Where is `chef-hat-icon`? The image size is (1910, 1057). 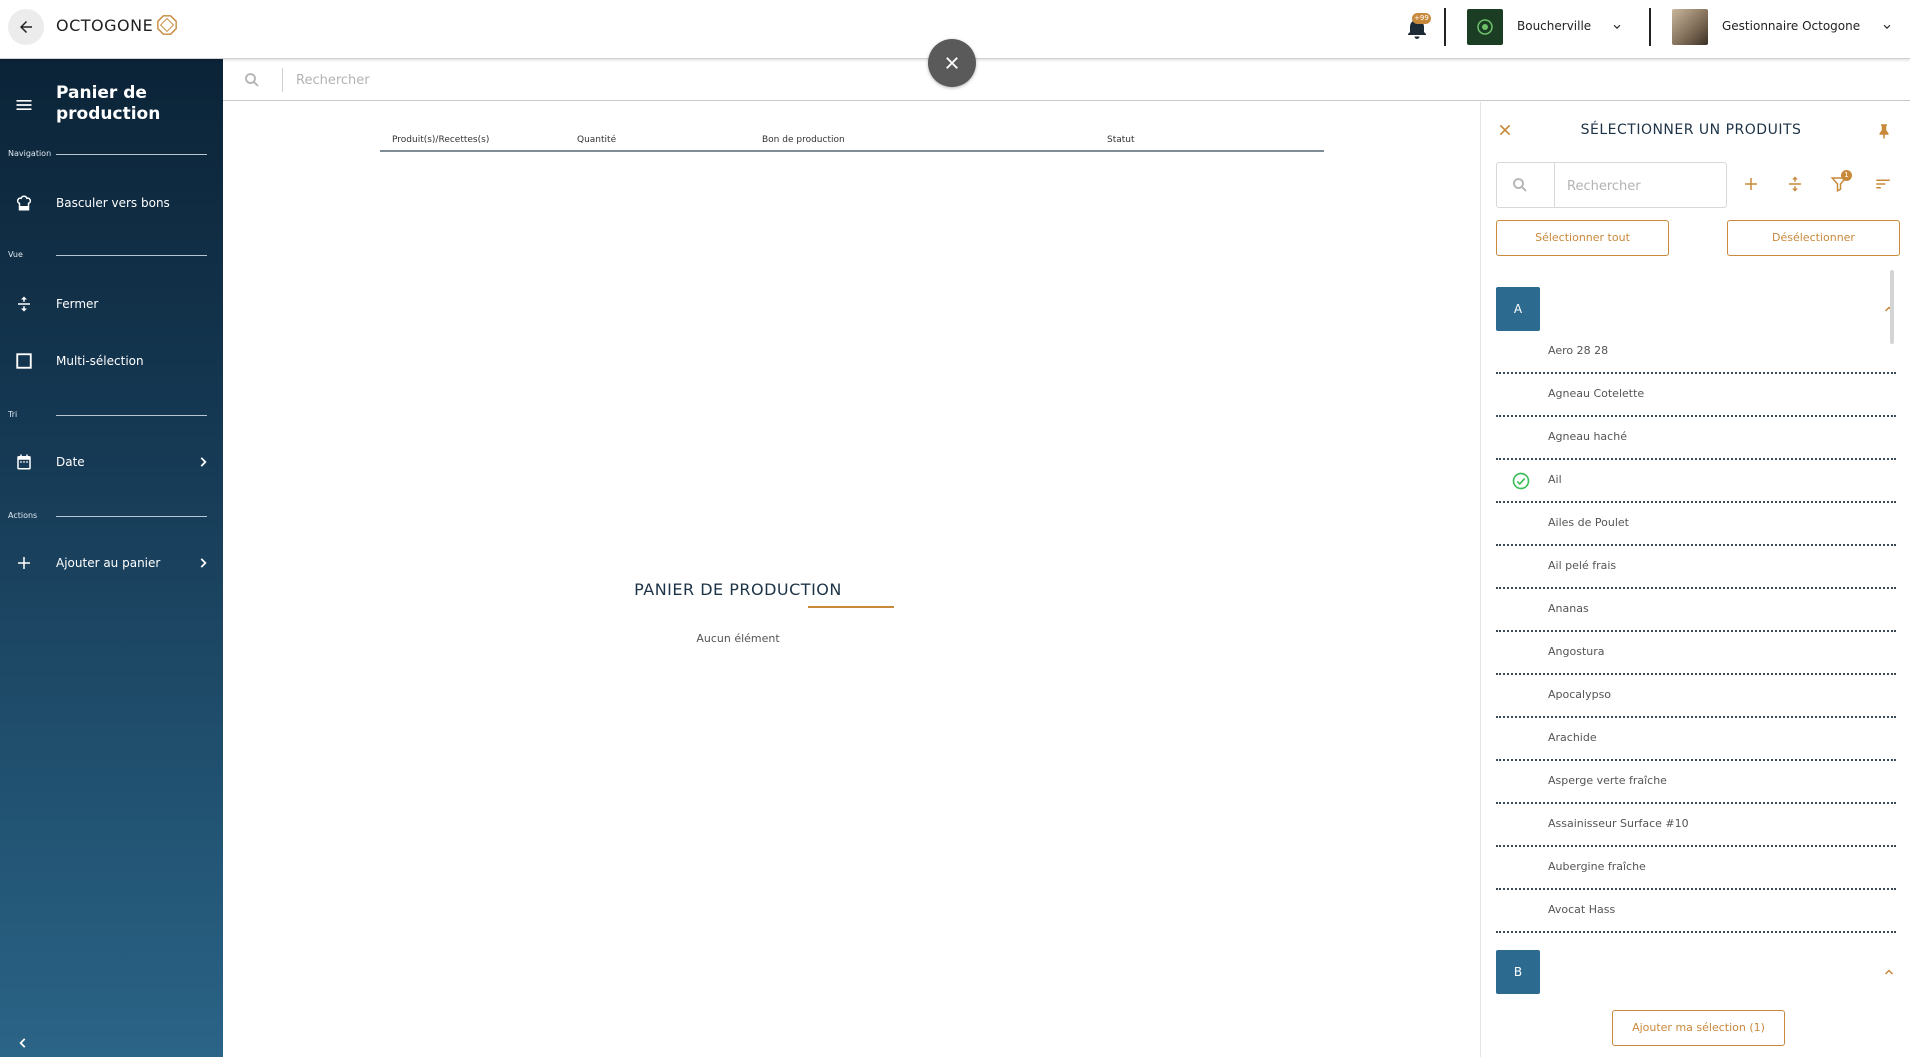 chef-hat-icon is located at coordinates (24, 203).